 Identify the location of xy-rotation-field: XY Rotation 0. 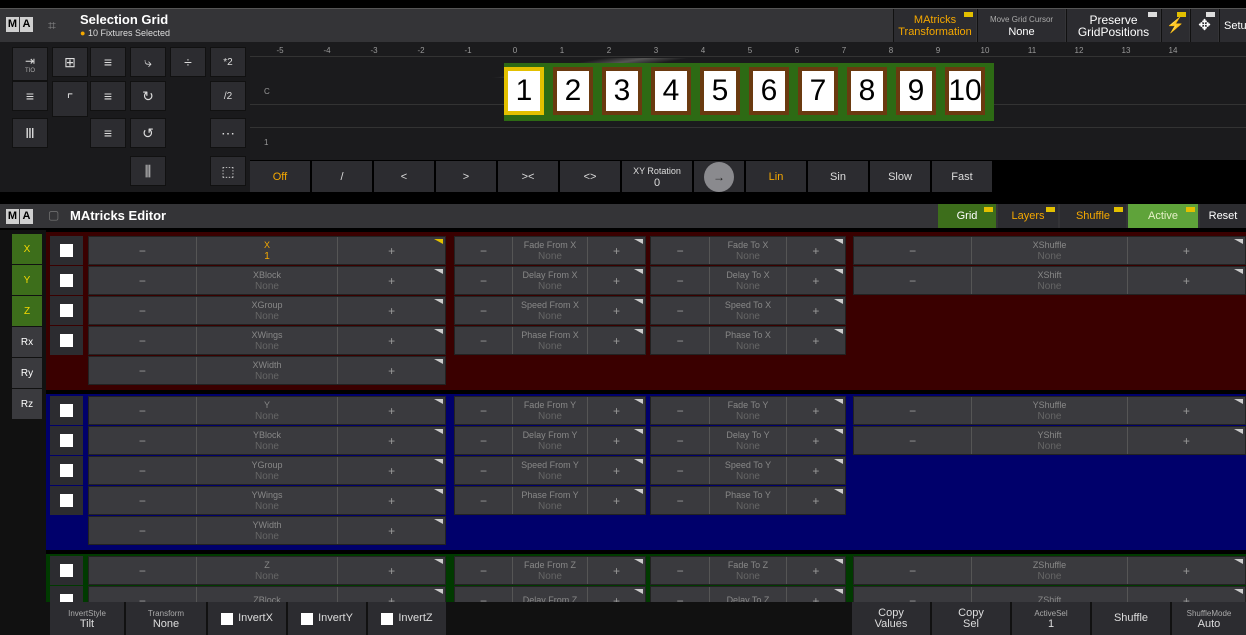
(657, 176).